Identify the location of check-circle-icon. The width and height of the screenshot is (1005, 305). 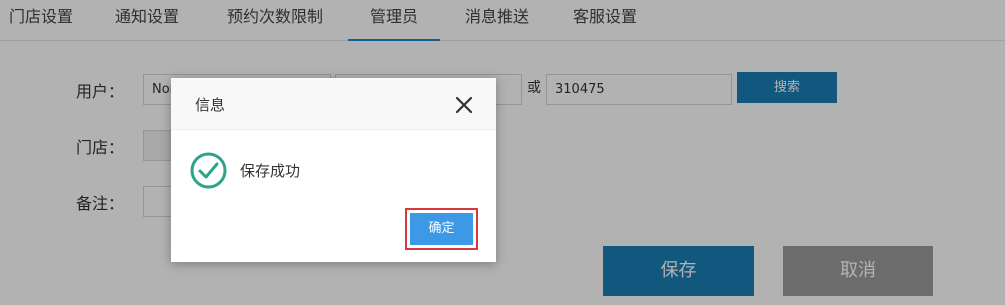
(208, 170).